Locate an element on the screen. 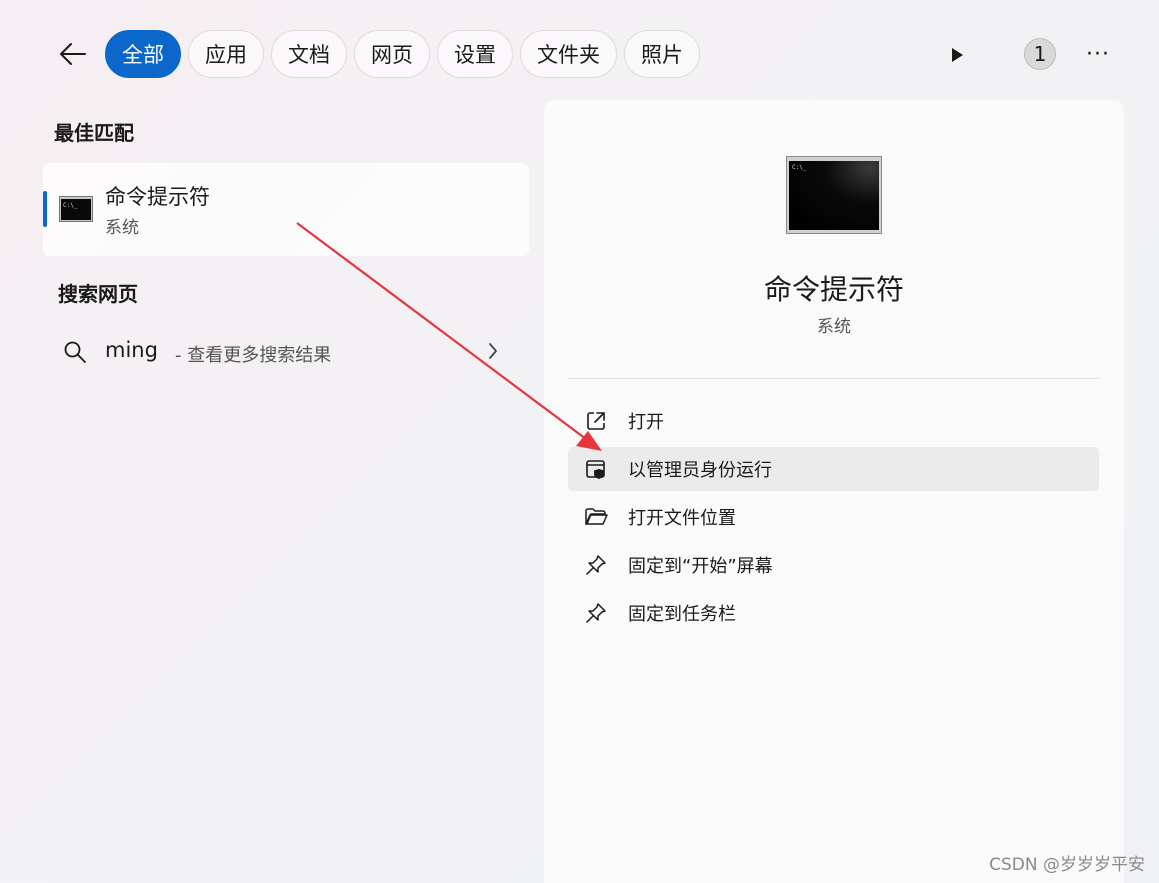 Image resolution: width=1159 pixels, height=883 pixels. tab-folders: 文件夹 is located at coordinates (568, 54).